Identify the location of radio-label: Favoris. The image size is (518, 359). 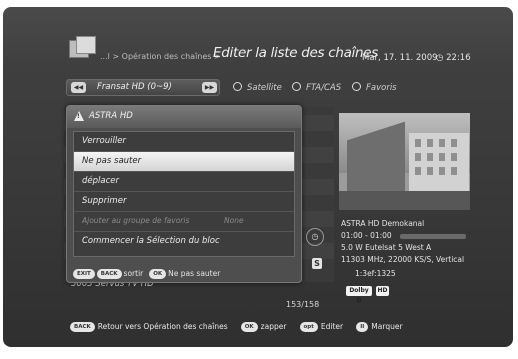
(381, 88).